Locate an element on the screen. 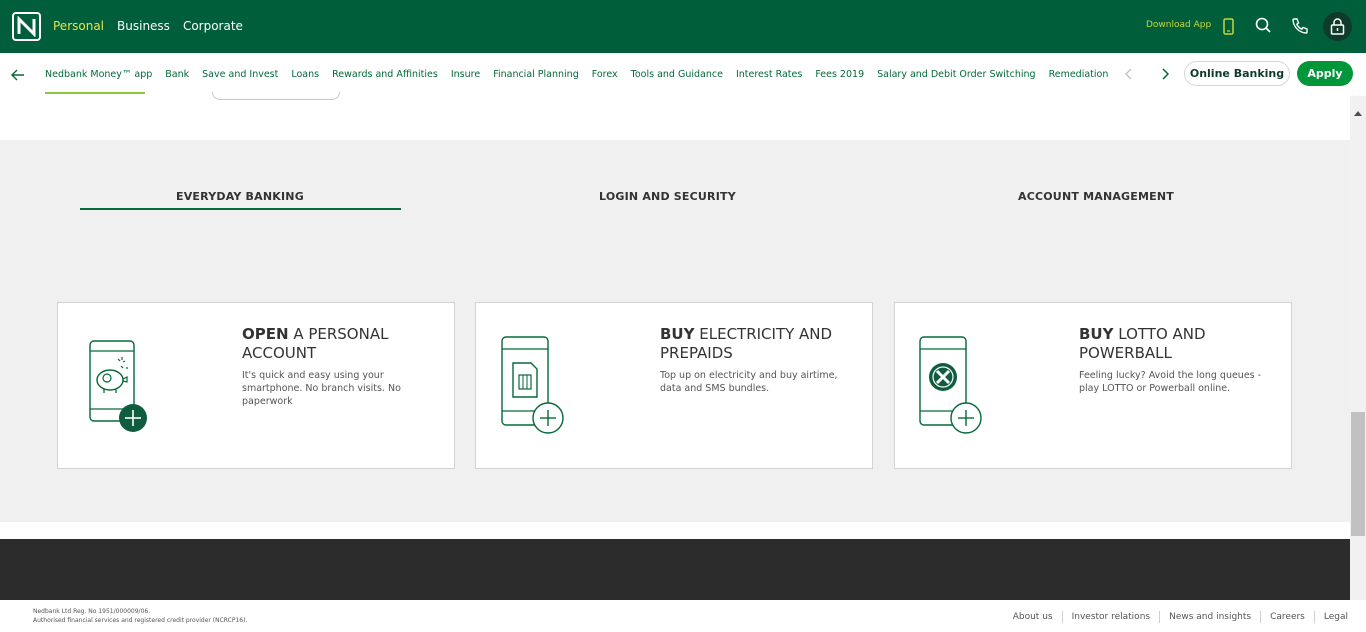  card-title: BUY LOTTO AND POWERBALL is located at coordinates (1142, 343).